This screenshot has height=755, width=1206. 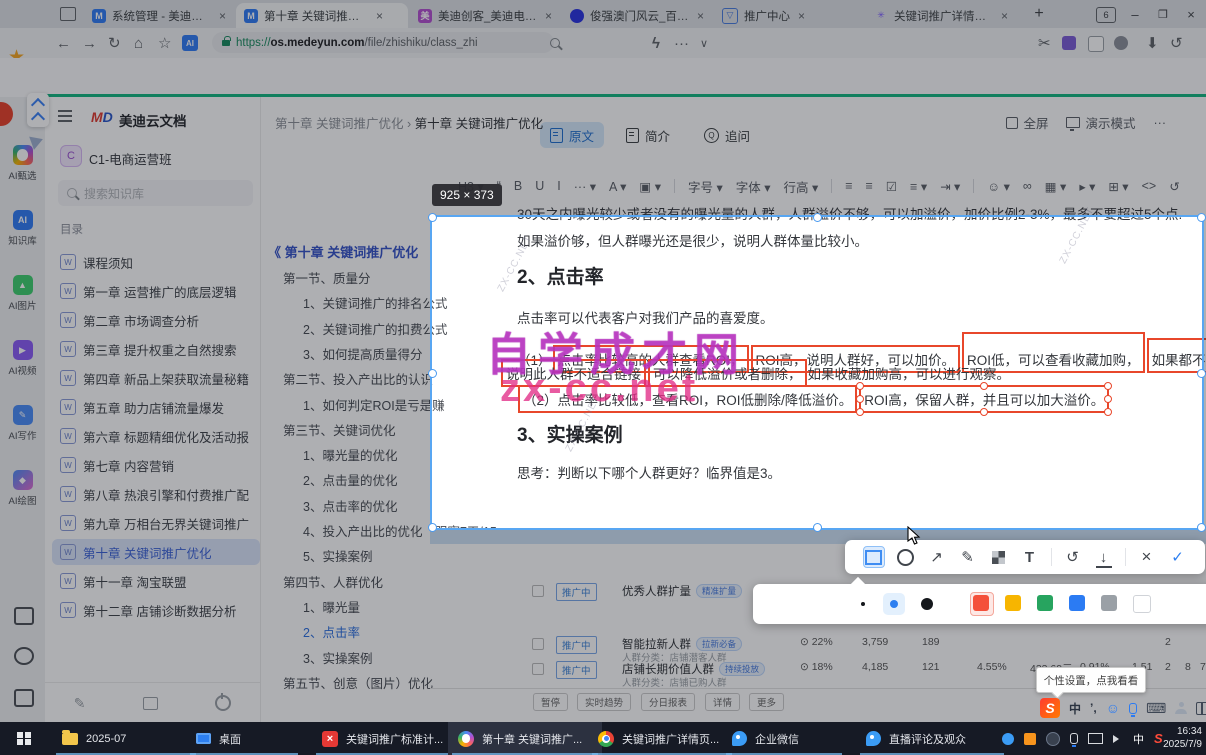 I want to click on editor-tool-icon: A ▾, so click(x=617, y=186).